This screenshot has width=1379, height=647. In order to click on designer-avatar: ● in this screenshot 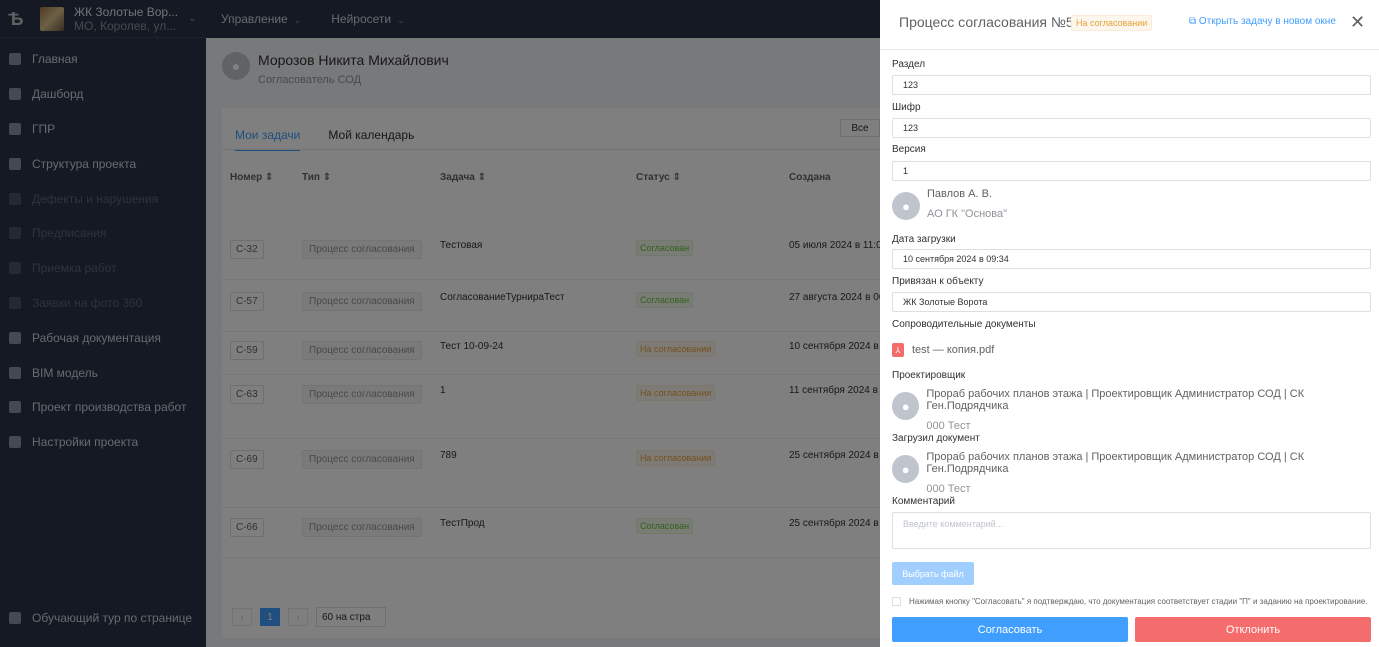, I will do `click(906, 406)`.